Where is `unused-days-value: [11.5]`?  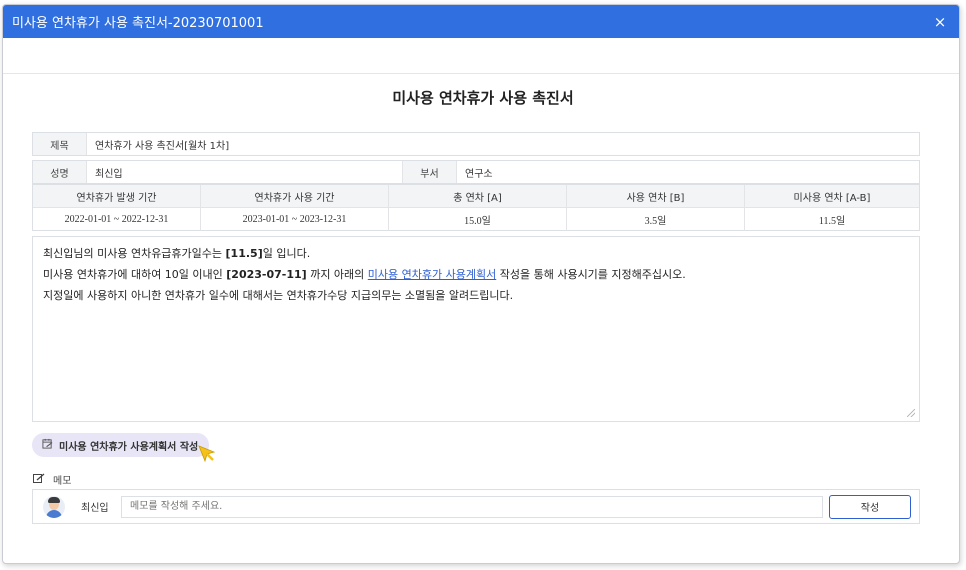 unused-days-value: [11.5] is located at coordinates (244, 253).